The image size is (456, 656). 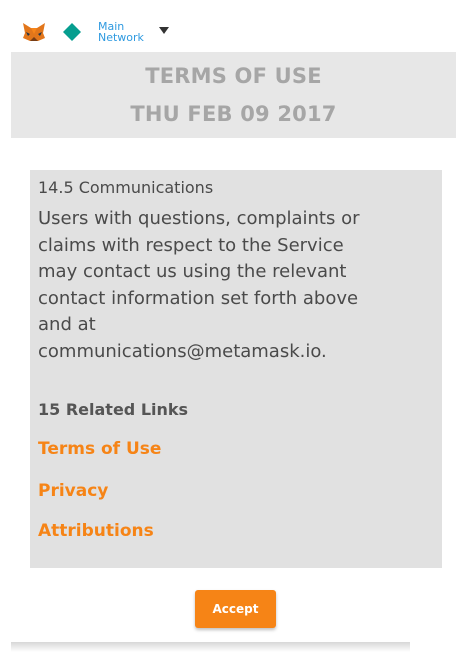 What do you see at coordinates (210, 647) in the screenshot?
I see `bottom-divider` at bounding box center [210, 647].